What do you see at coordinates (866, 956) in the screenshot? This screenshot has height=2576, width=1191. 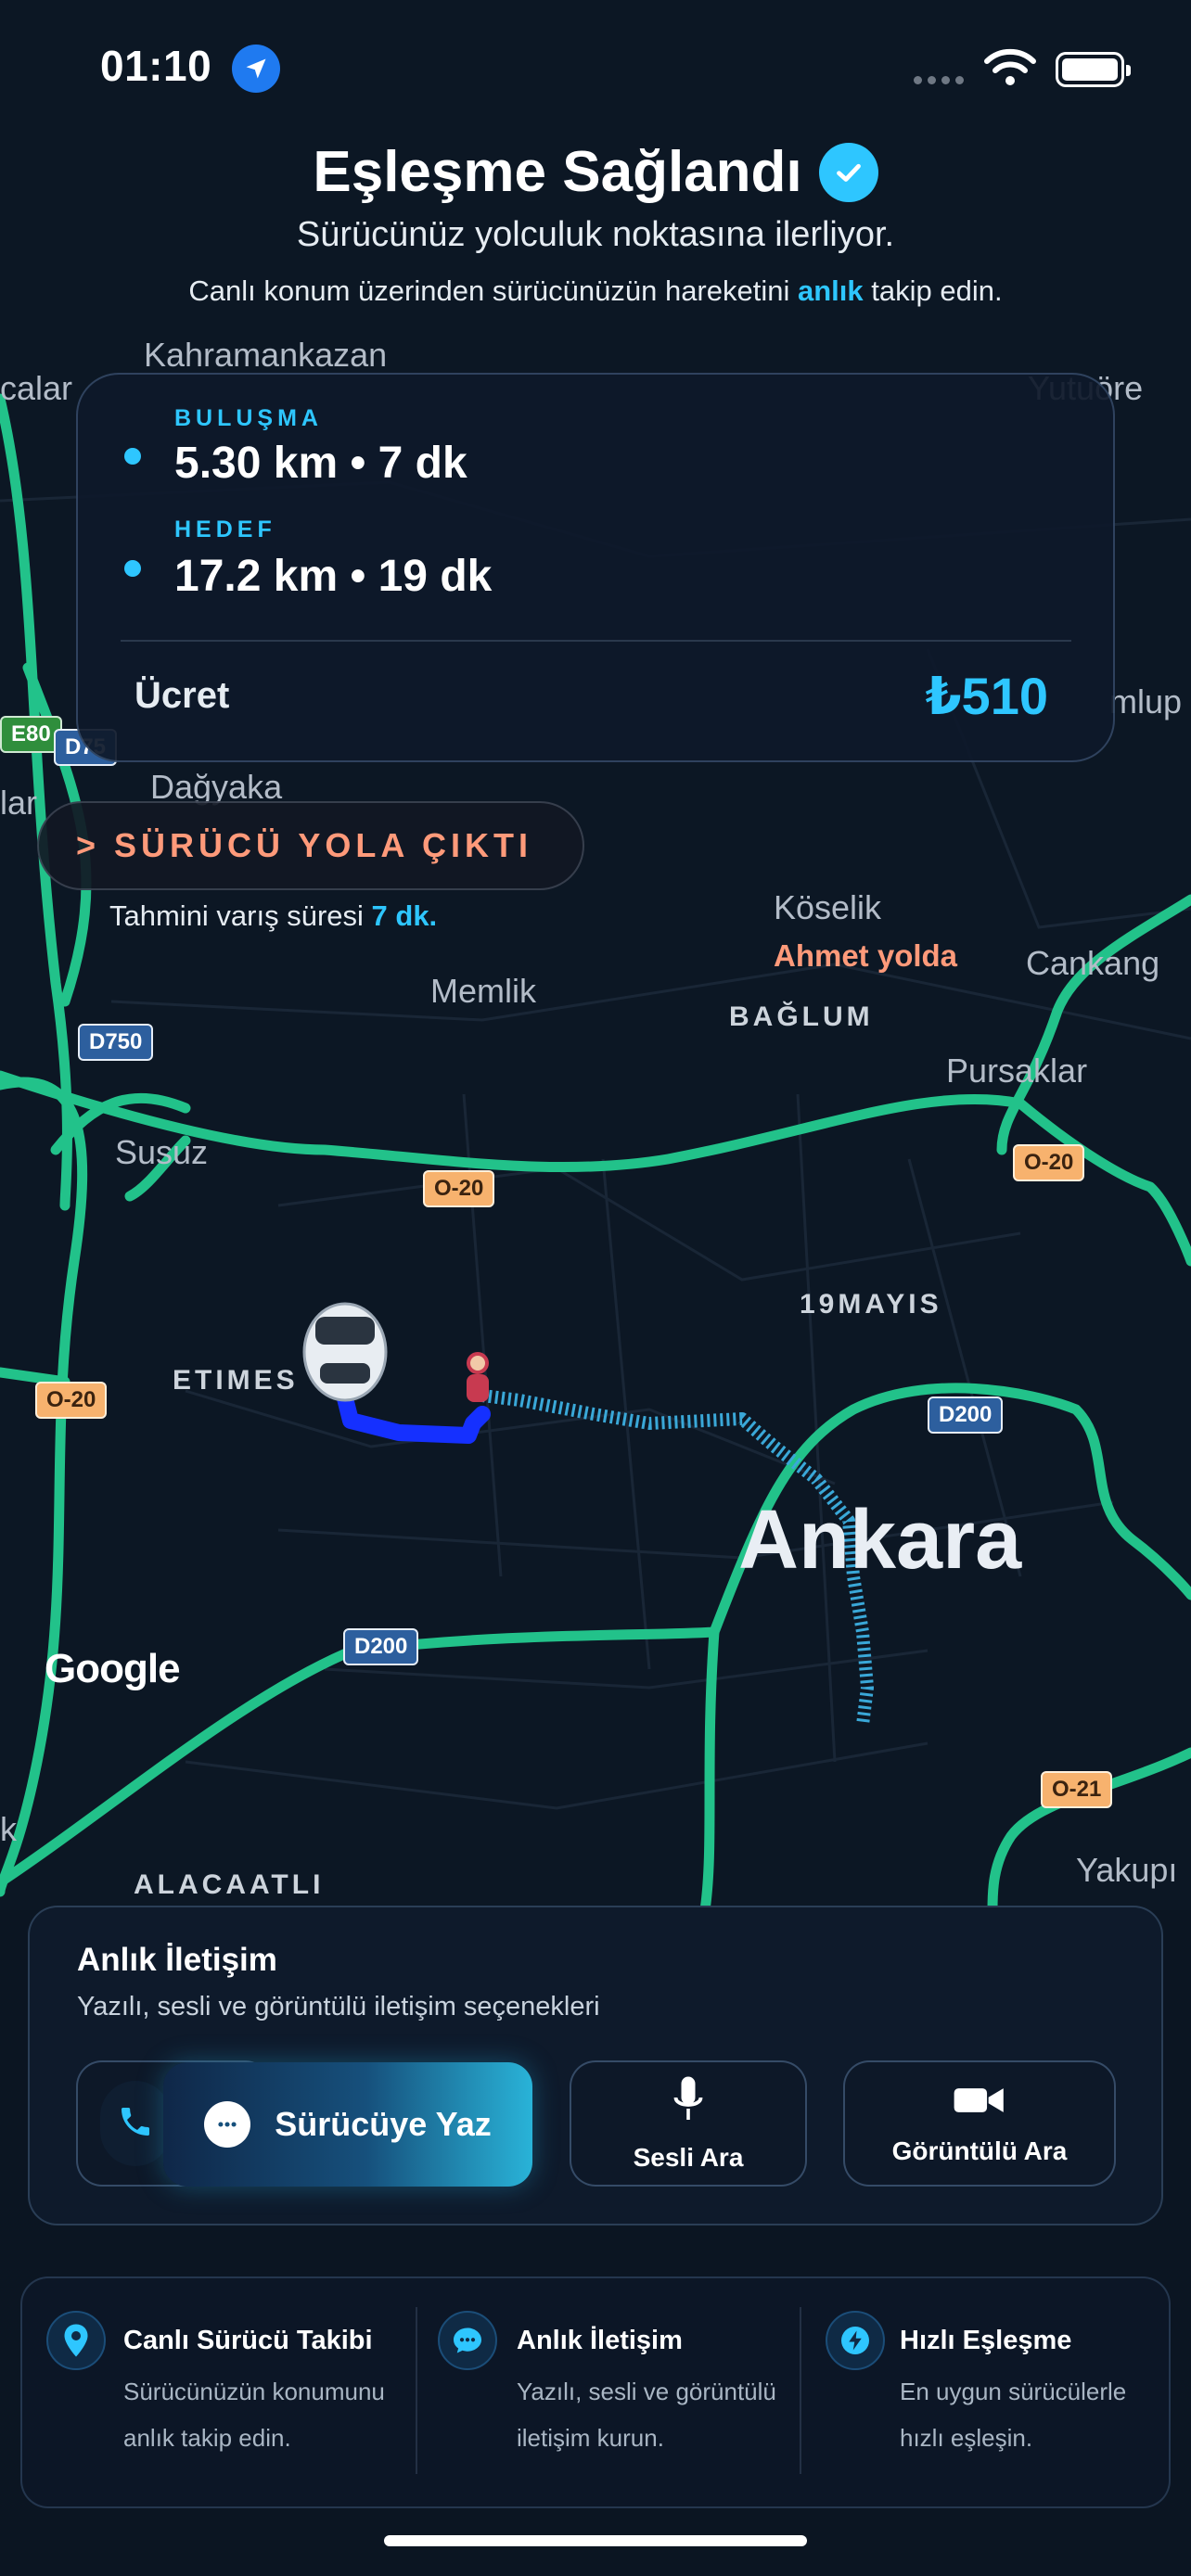 I see `driver-map-label: Ahmet yolda` at bounding box center [866, 956].